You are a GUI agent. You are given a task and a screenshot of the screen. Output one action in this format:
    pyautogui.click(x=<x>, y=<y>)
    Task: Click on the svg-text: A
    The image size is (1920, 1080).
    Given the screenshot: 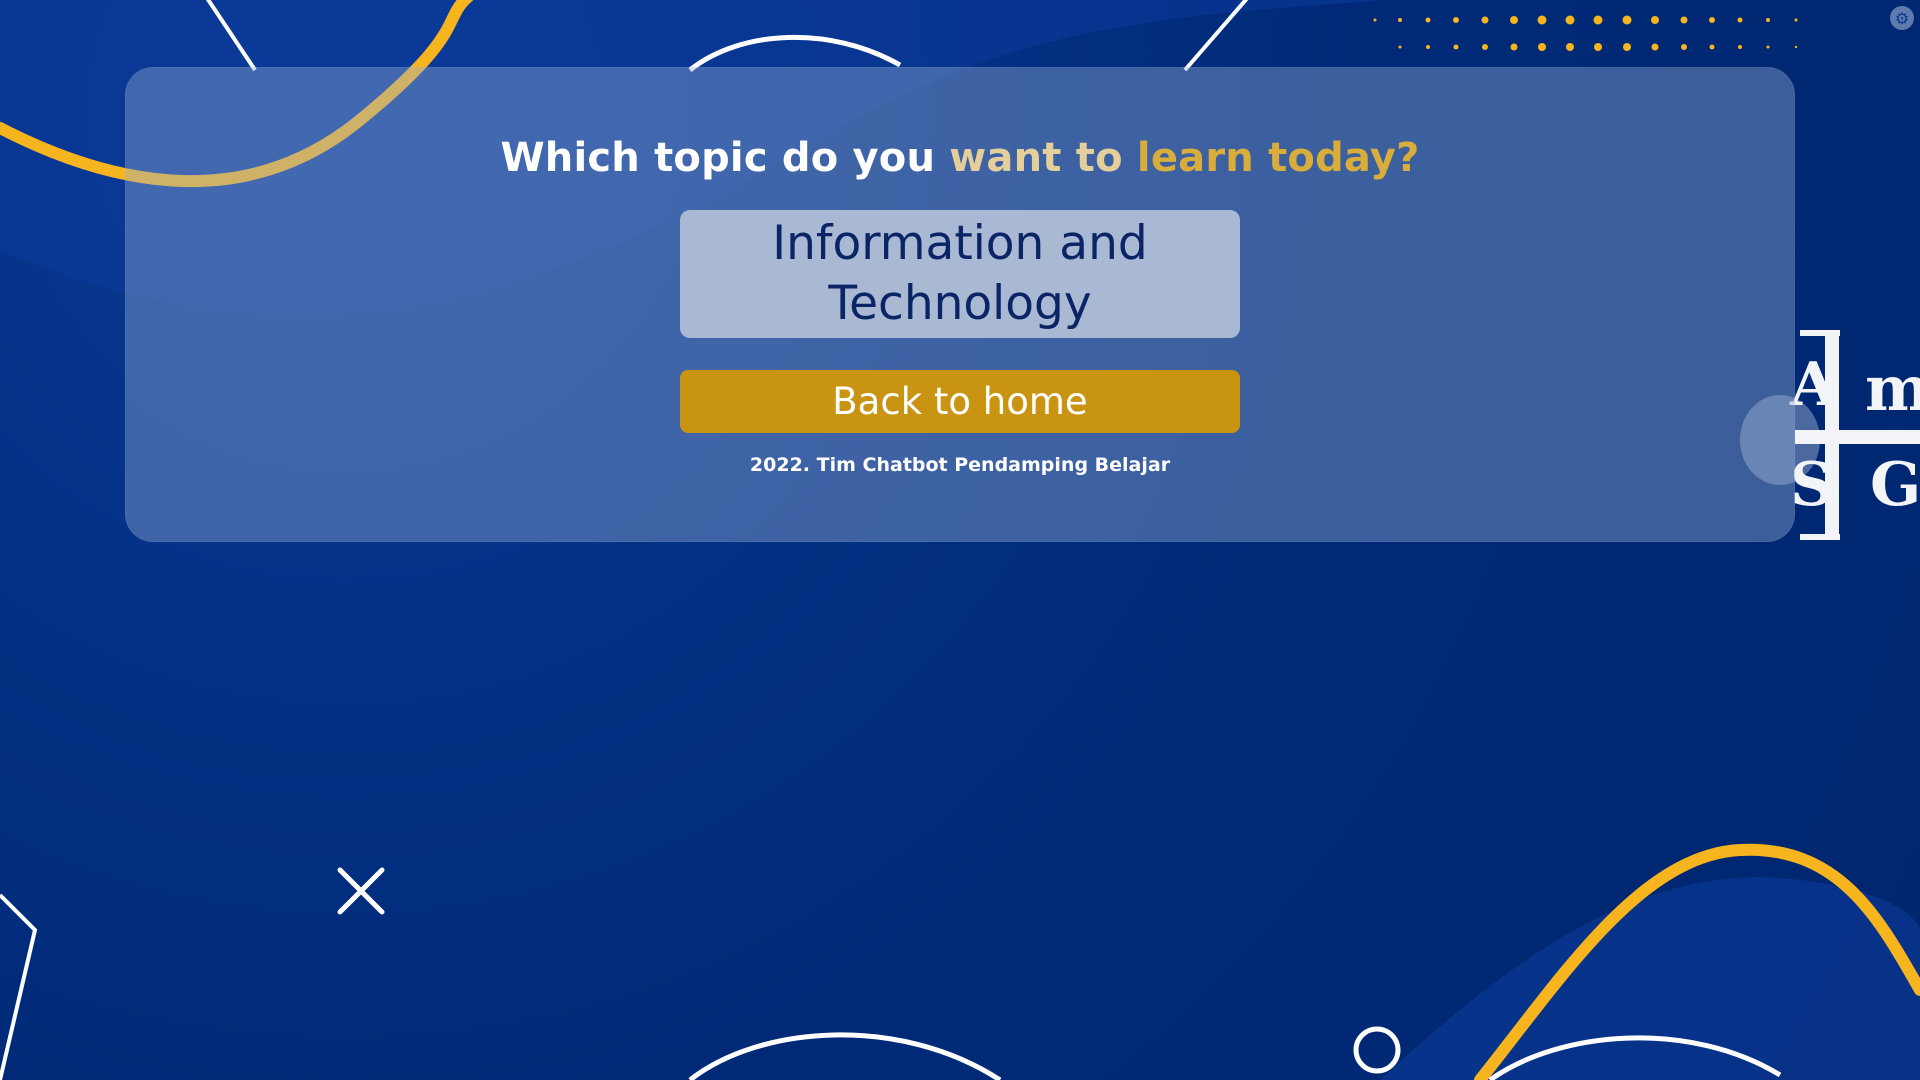 What is the action you would take?
    pyautogui.click(x=1813, y=385)
    